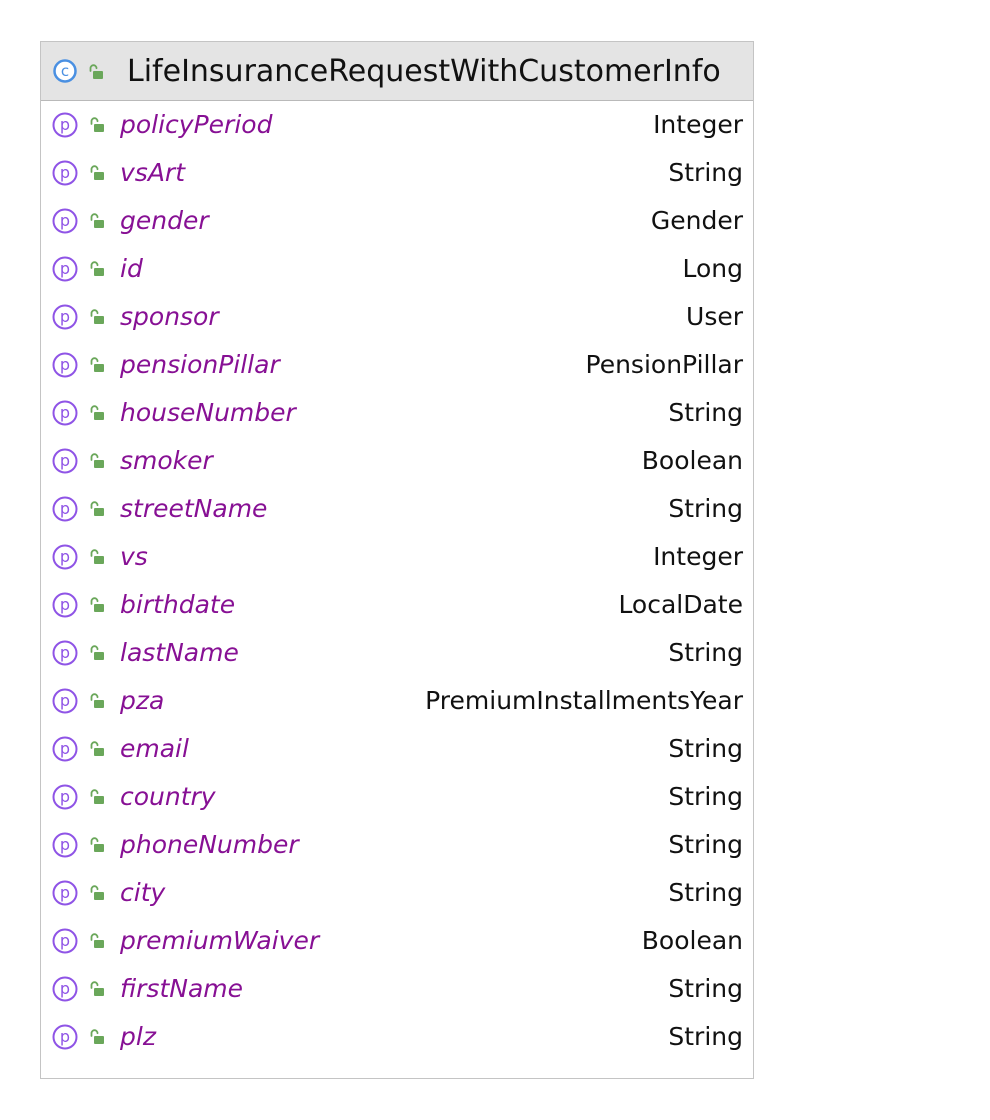 Image resolution: width=990 pixels, height=1120 pixels. What do you see at coordinates (142, 700) in the screenshot?
I see `field-name: pza` at bounding box center [142, 700].